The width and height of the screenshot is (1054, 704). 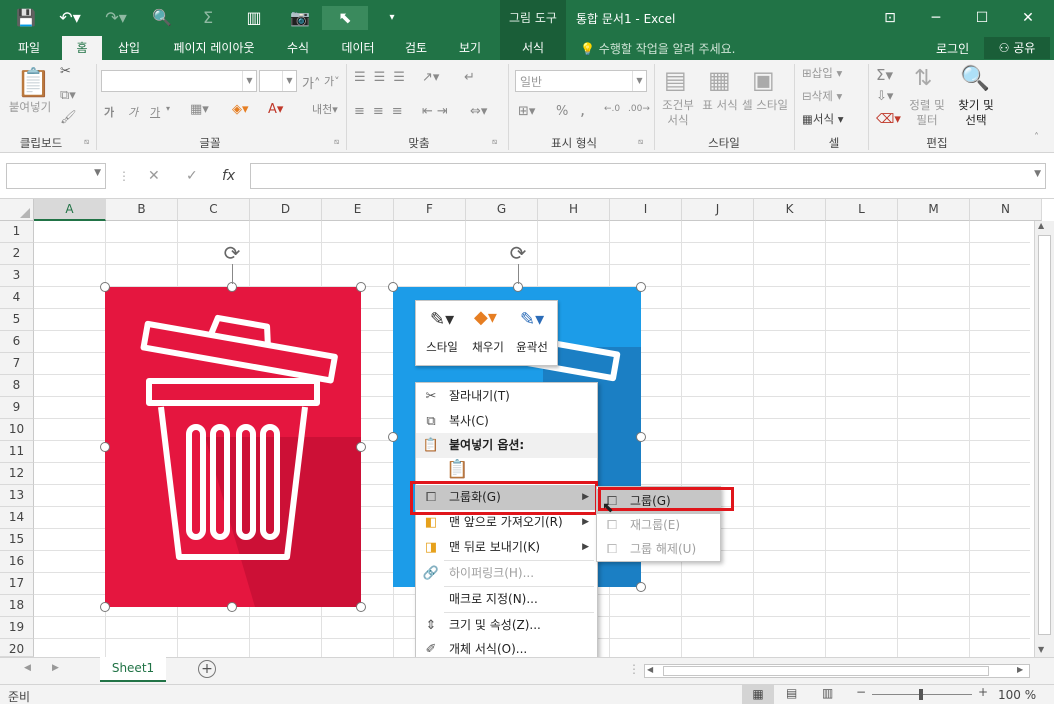 What do you see at coordinates (506, 421) in the screenshot?
I see `menu-item-copy: ⧉ 복사(C)` at bounding box center [506, 421].